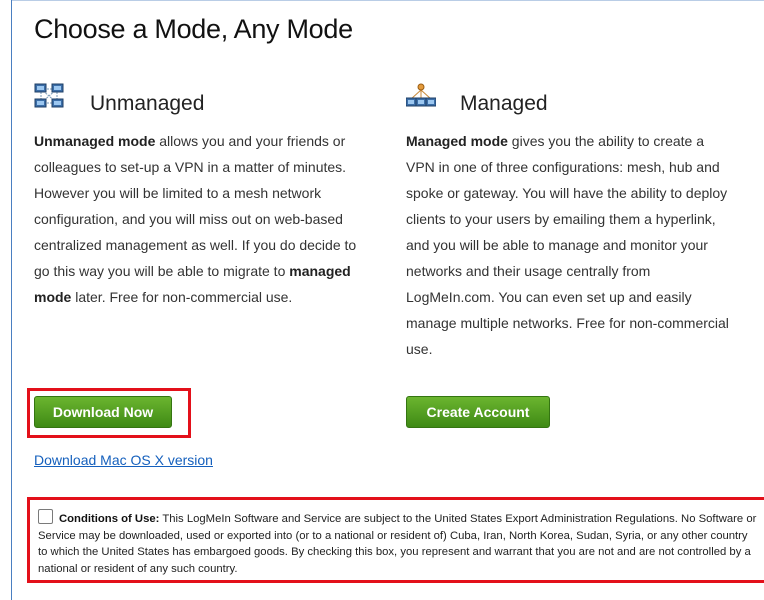 This screenshot has height=600, width=764. I want to click on managed-mode-bold-lead: Managed mode, so click(457, 141).